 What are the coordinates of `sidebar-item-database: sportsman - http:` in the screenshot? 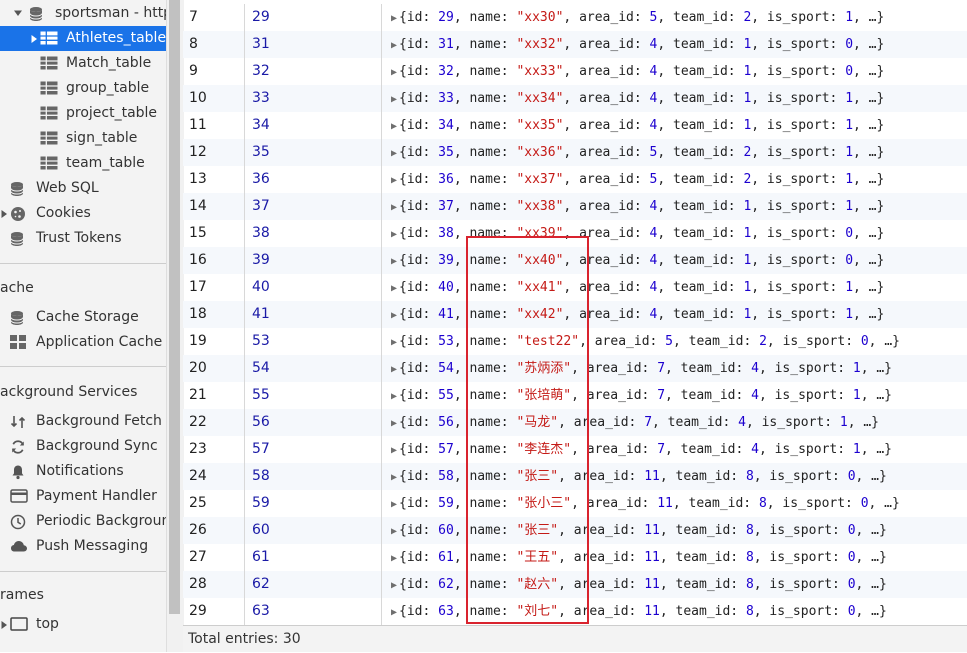 It's located at (83, 13).